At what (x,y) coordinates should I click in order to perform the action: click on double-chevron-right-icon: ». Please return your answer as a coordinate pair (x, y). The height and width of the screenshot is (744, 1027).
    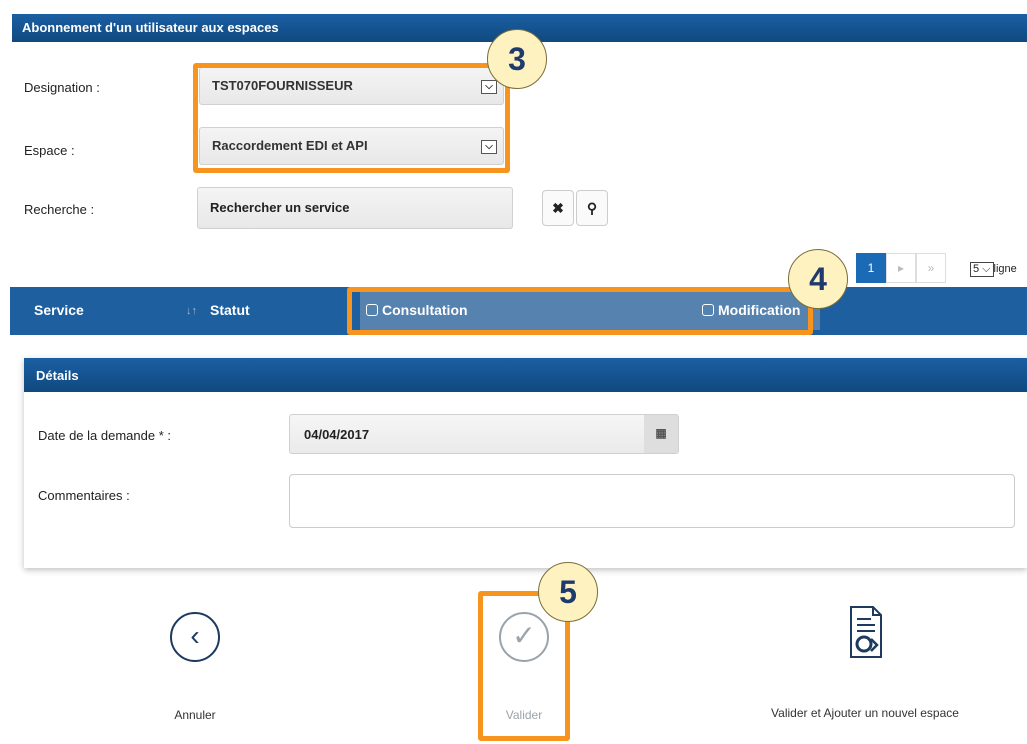
    Looking at the image, I should click on (931, 268).